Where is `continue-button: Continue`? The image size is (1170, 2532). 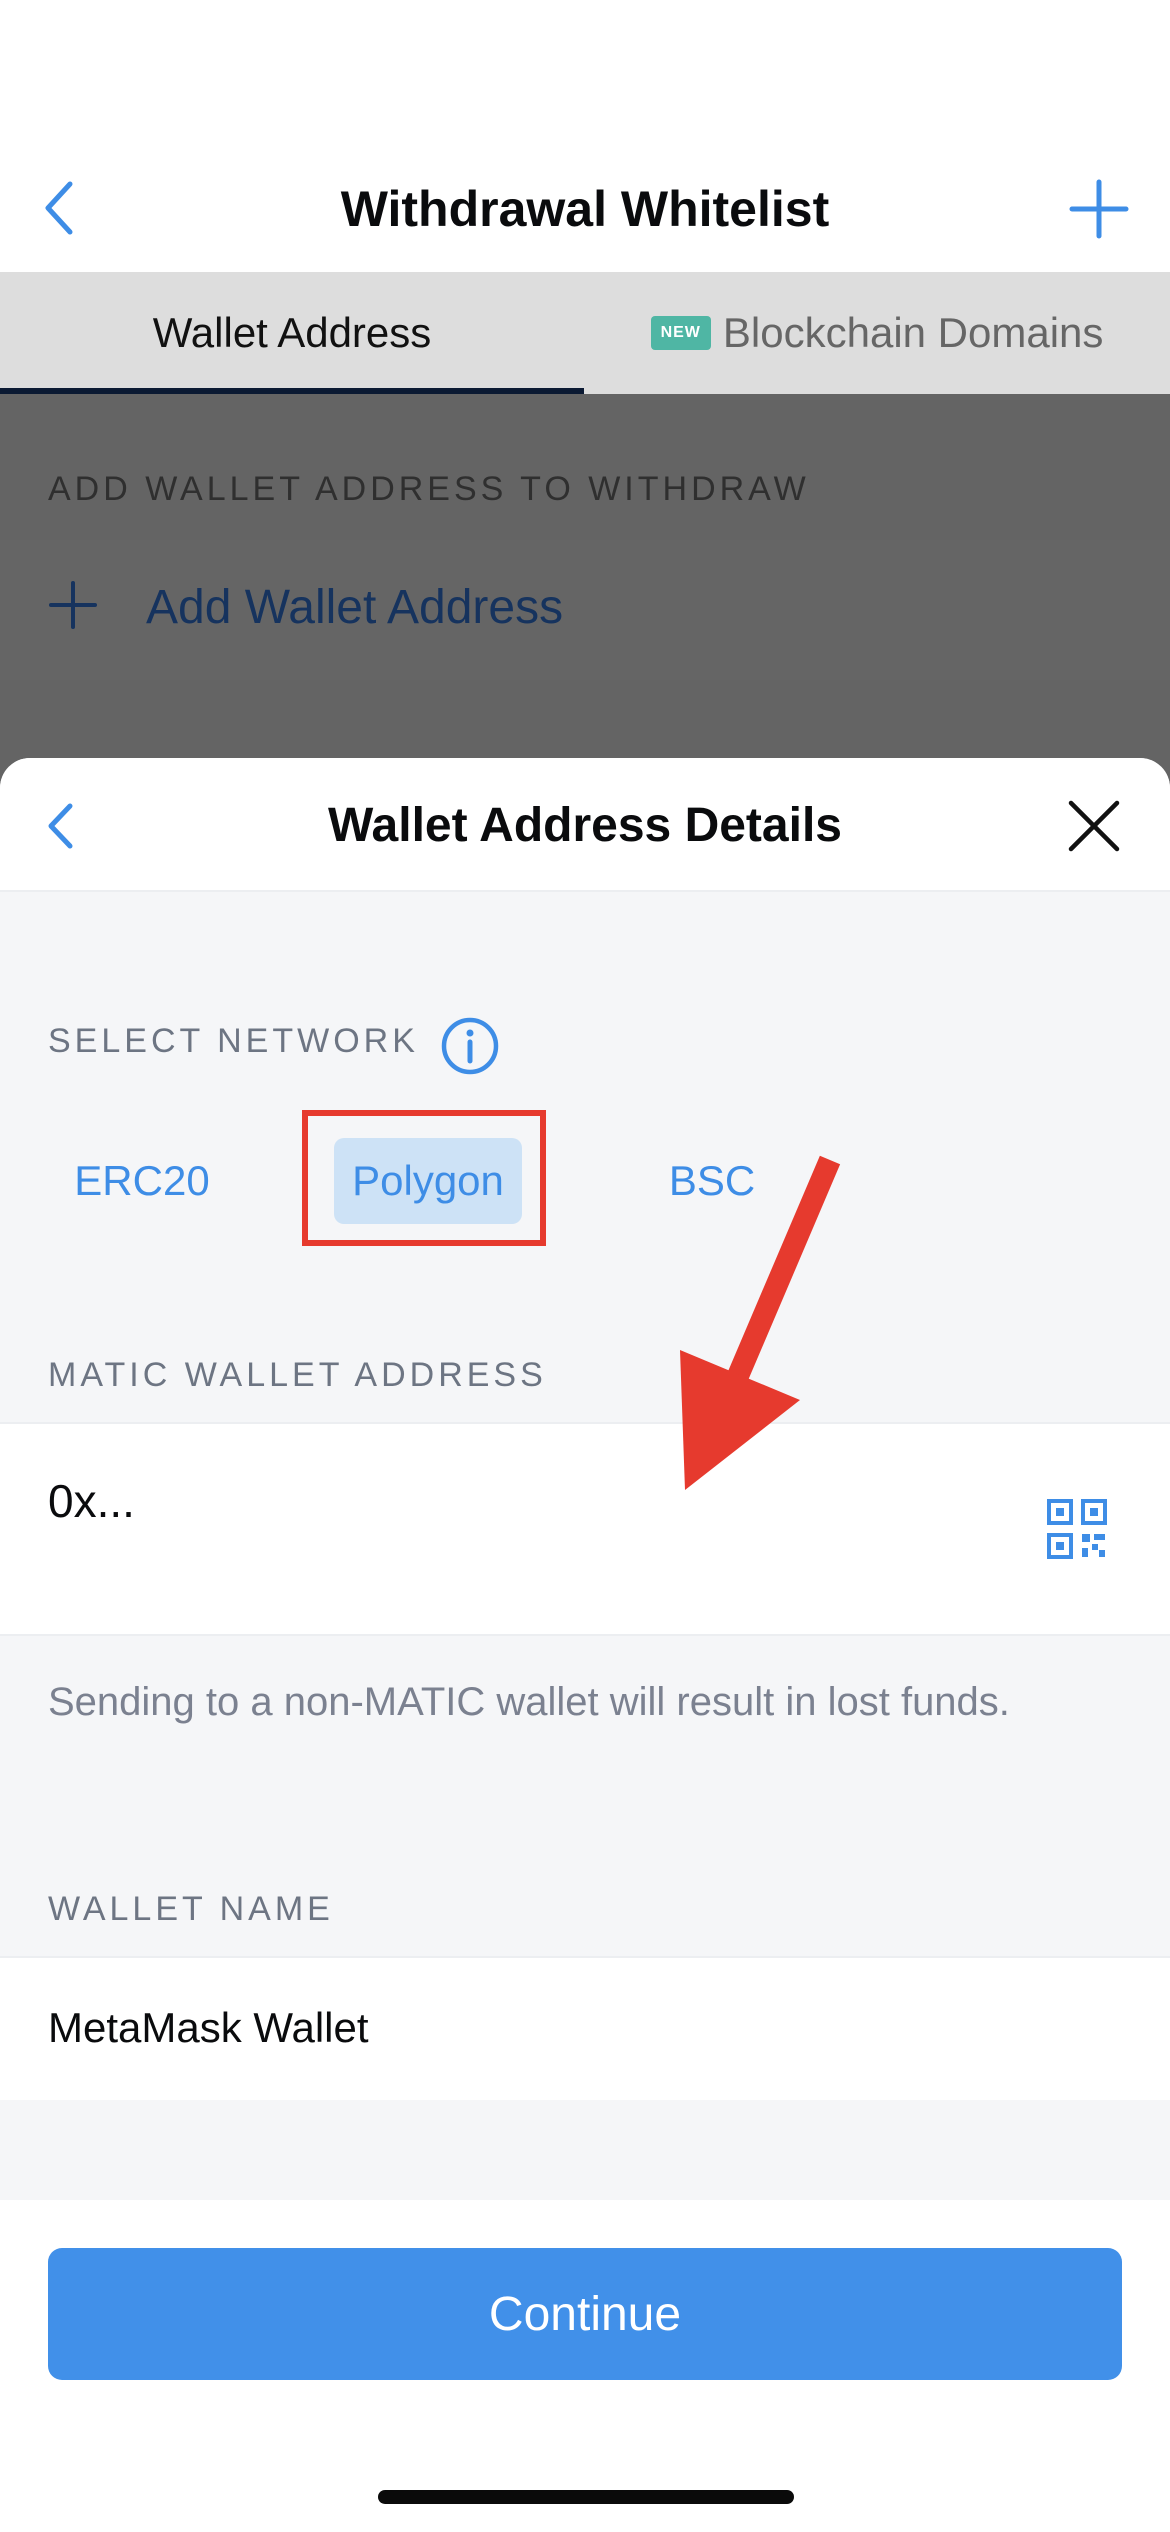
continue-button: Continue is located at coordinates (585, 2314).